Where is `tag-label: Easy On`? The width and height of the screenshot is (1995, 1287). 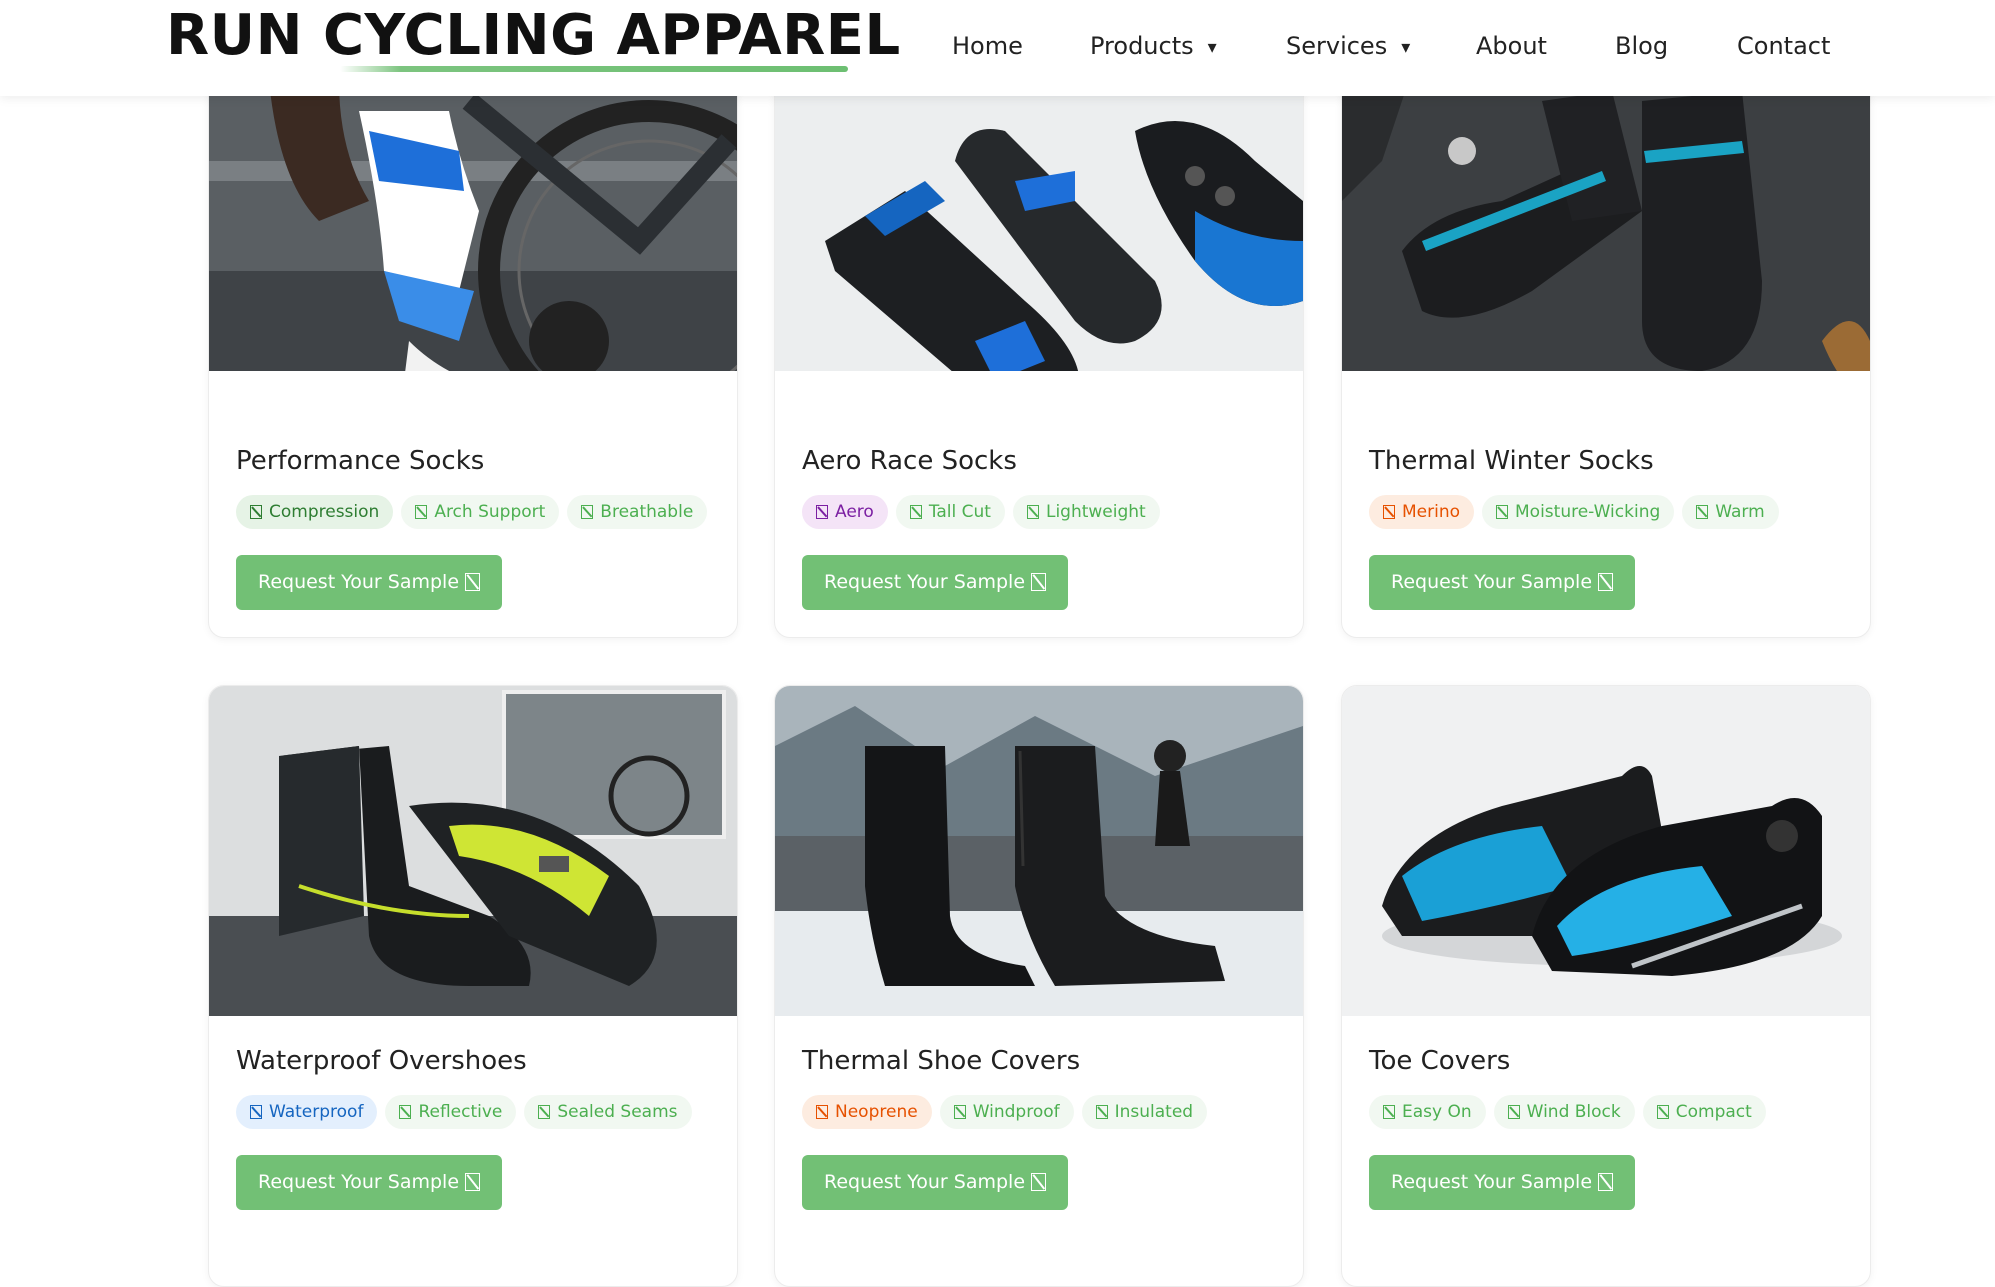
tag-label: Easy On is located at coordinates (1437, 1112).